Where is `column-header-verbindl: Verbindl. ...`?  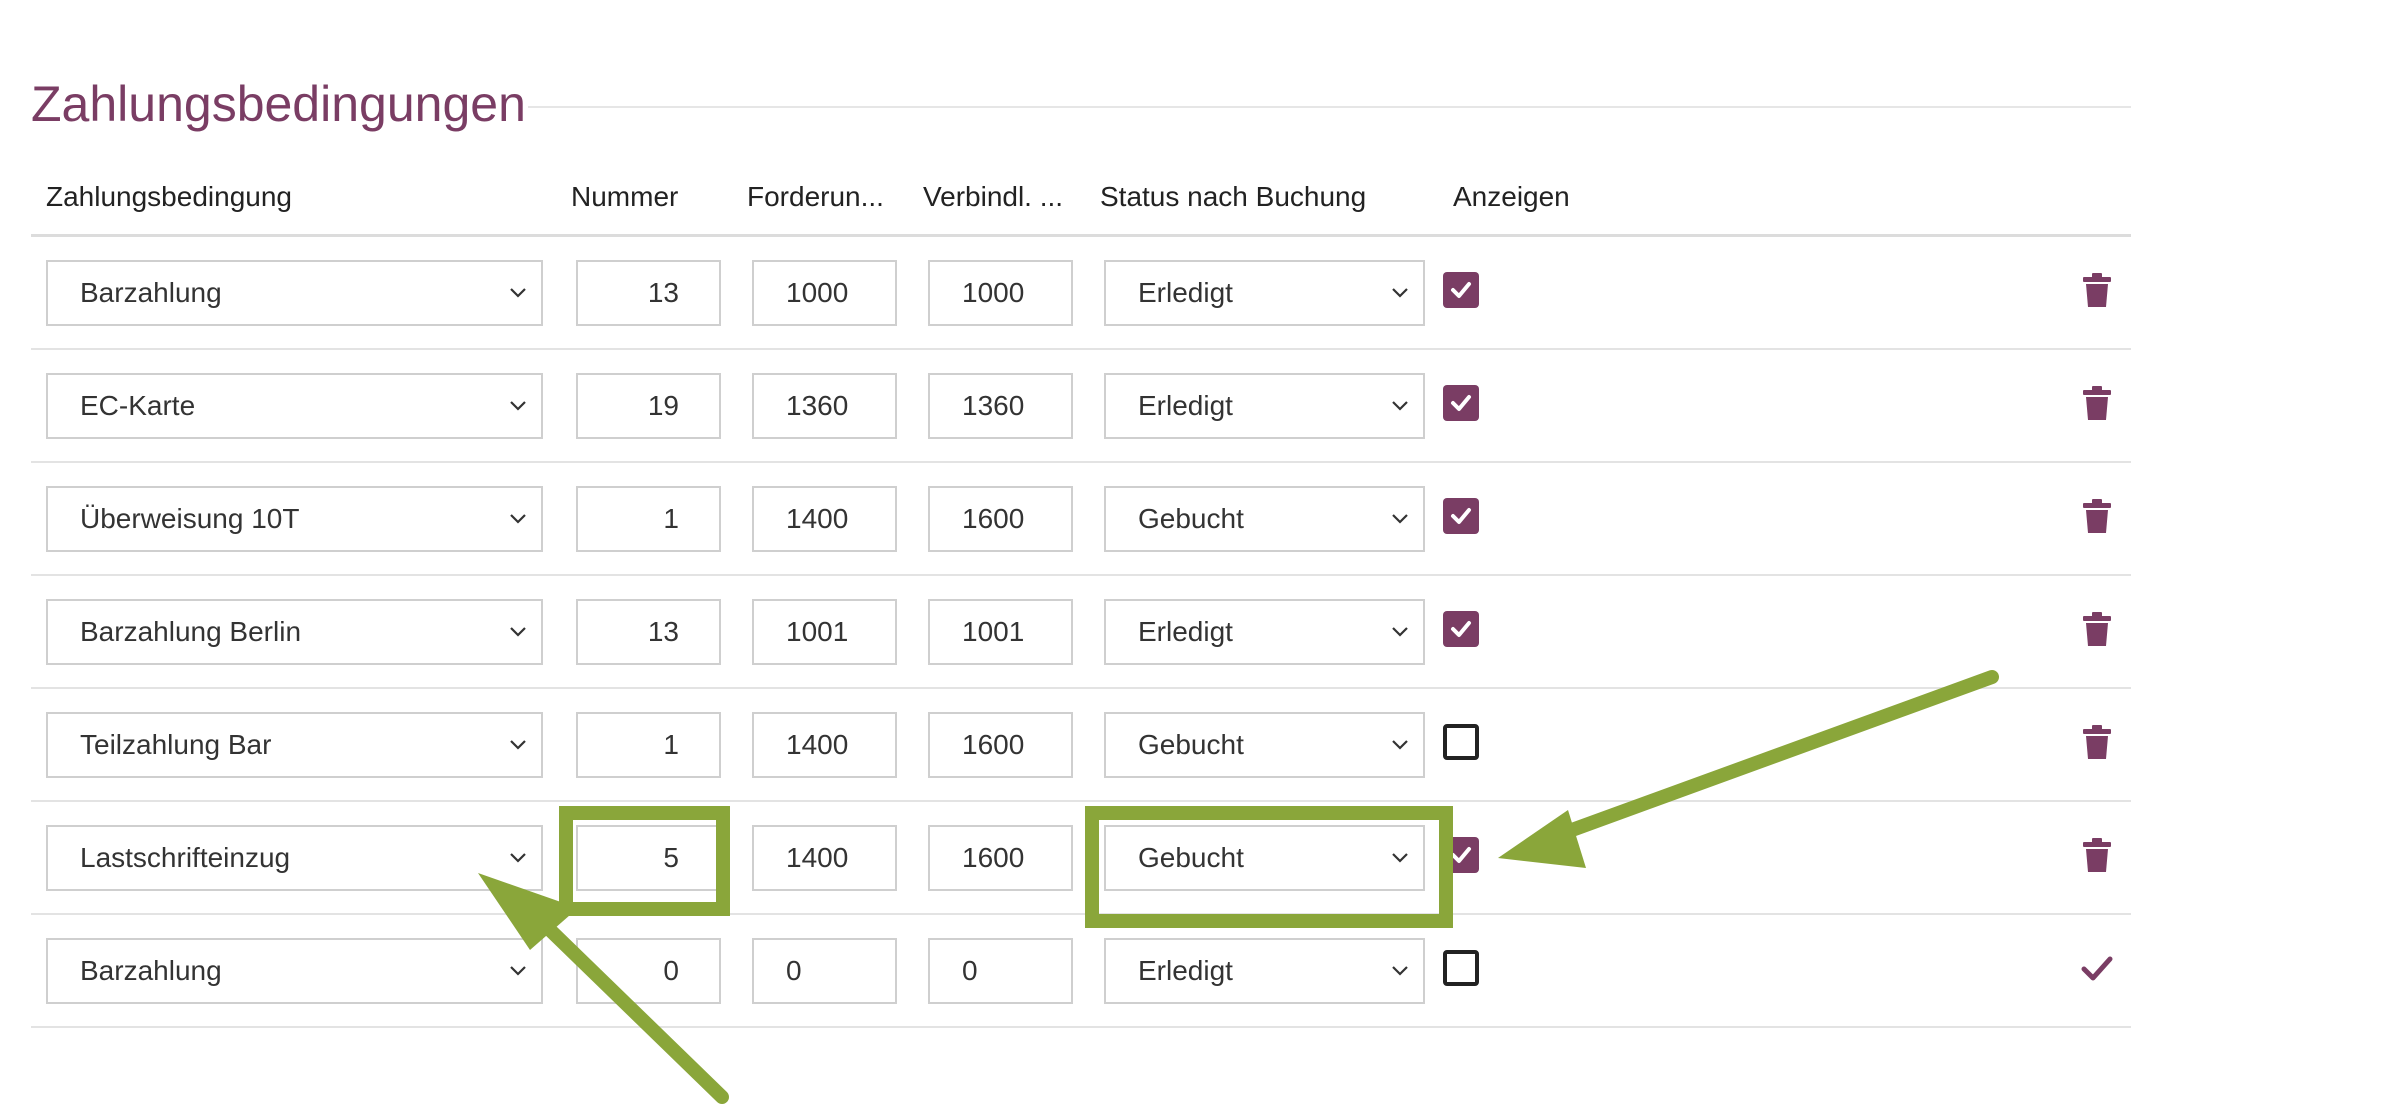
column-header-verbindl: Verbindl. ... is located at coordinates (993, 196).